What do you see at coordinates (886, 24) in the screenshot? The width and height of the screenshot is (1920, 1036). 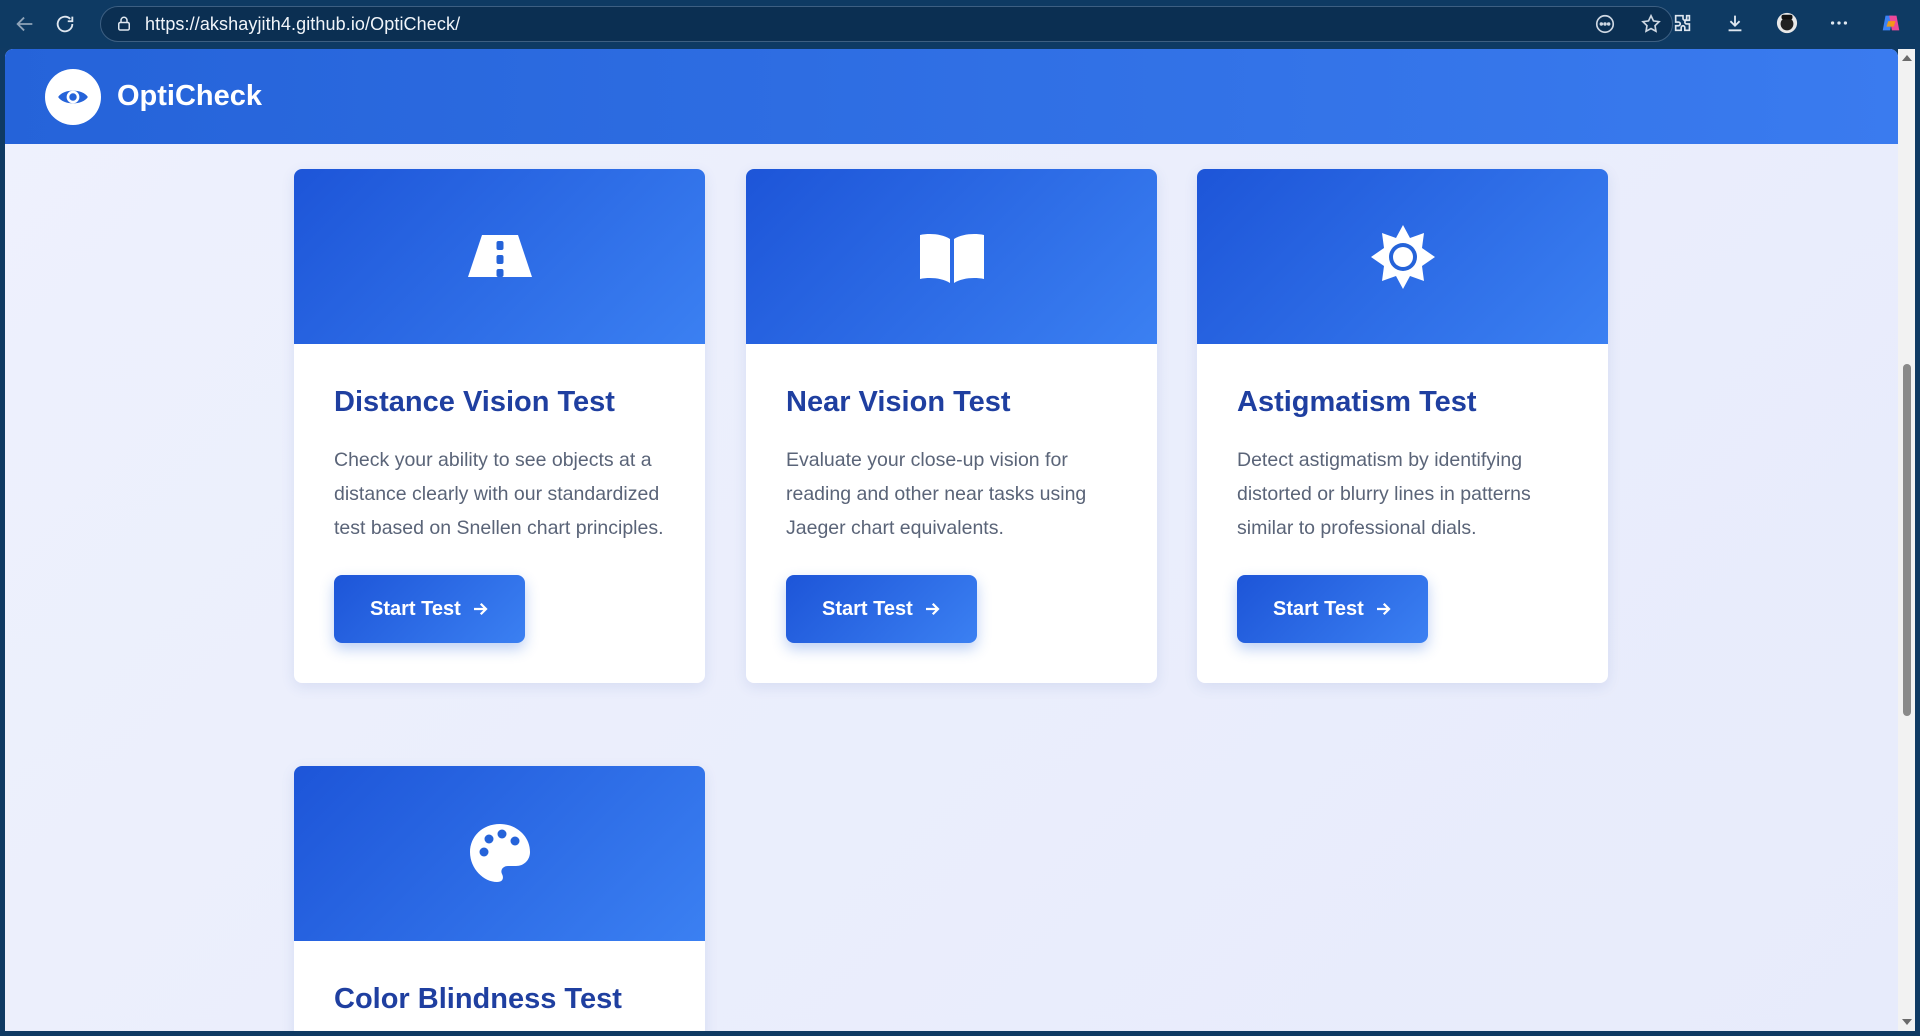 I see `address-bar: https://akshayjith4.github.io/OptiCheck/` at bounding box center [886, 24].